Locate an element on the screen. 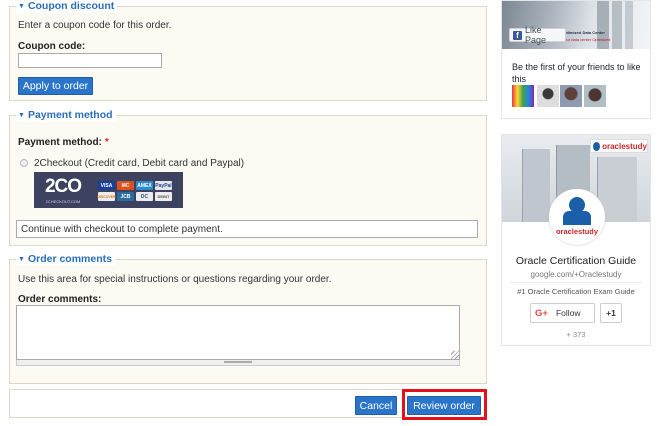  payment-method-label-text: Payment method: is located at coordinates (60, 142).